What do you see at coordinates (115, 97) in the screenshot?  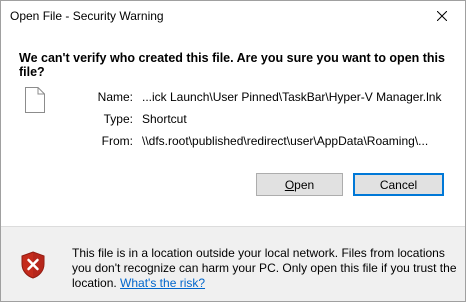 I see `name-label: Name:` at bounding box center [115, 97].